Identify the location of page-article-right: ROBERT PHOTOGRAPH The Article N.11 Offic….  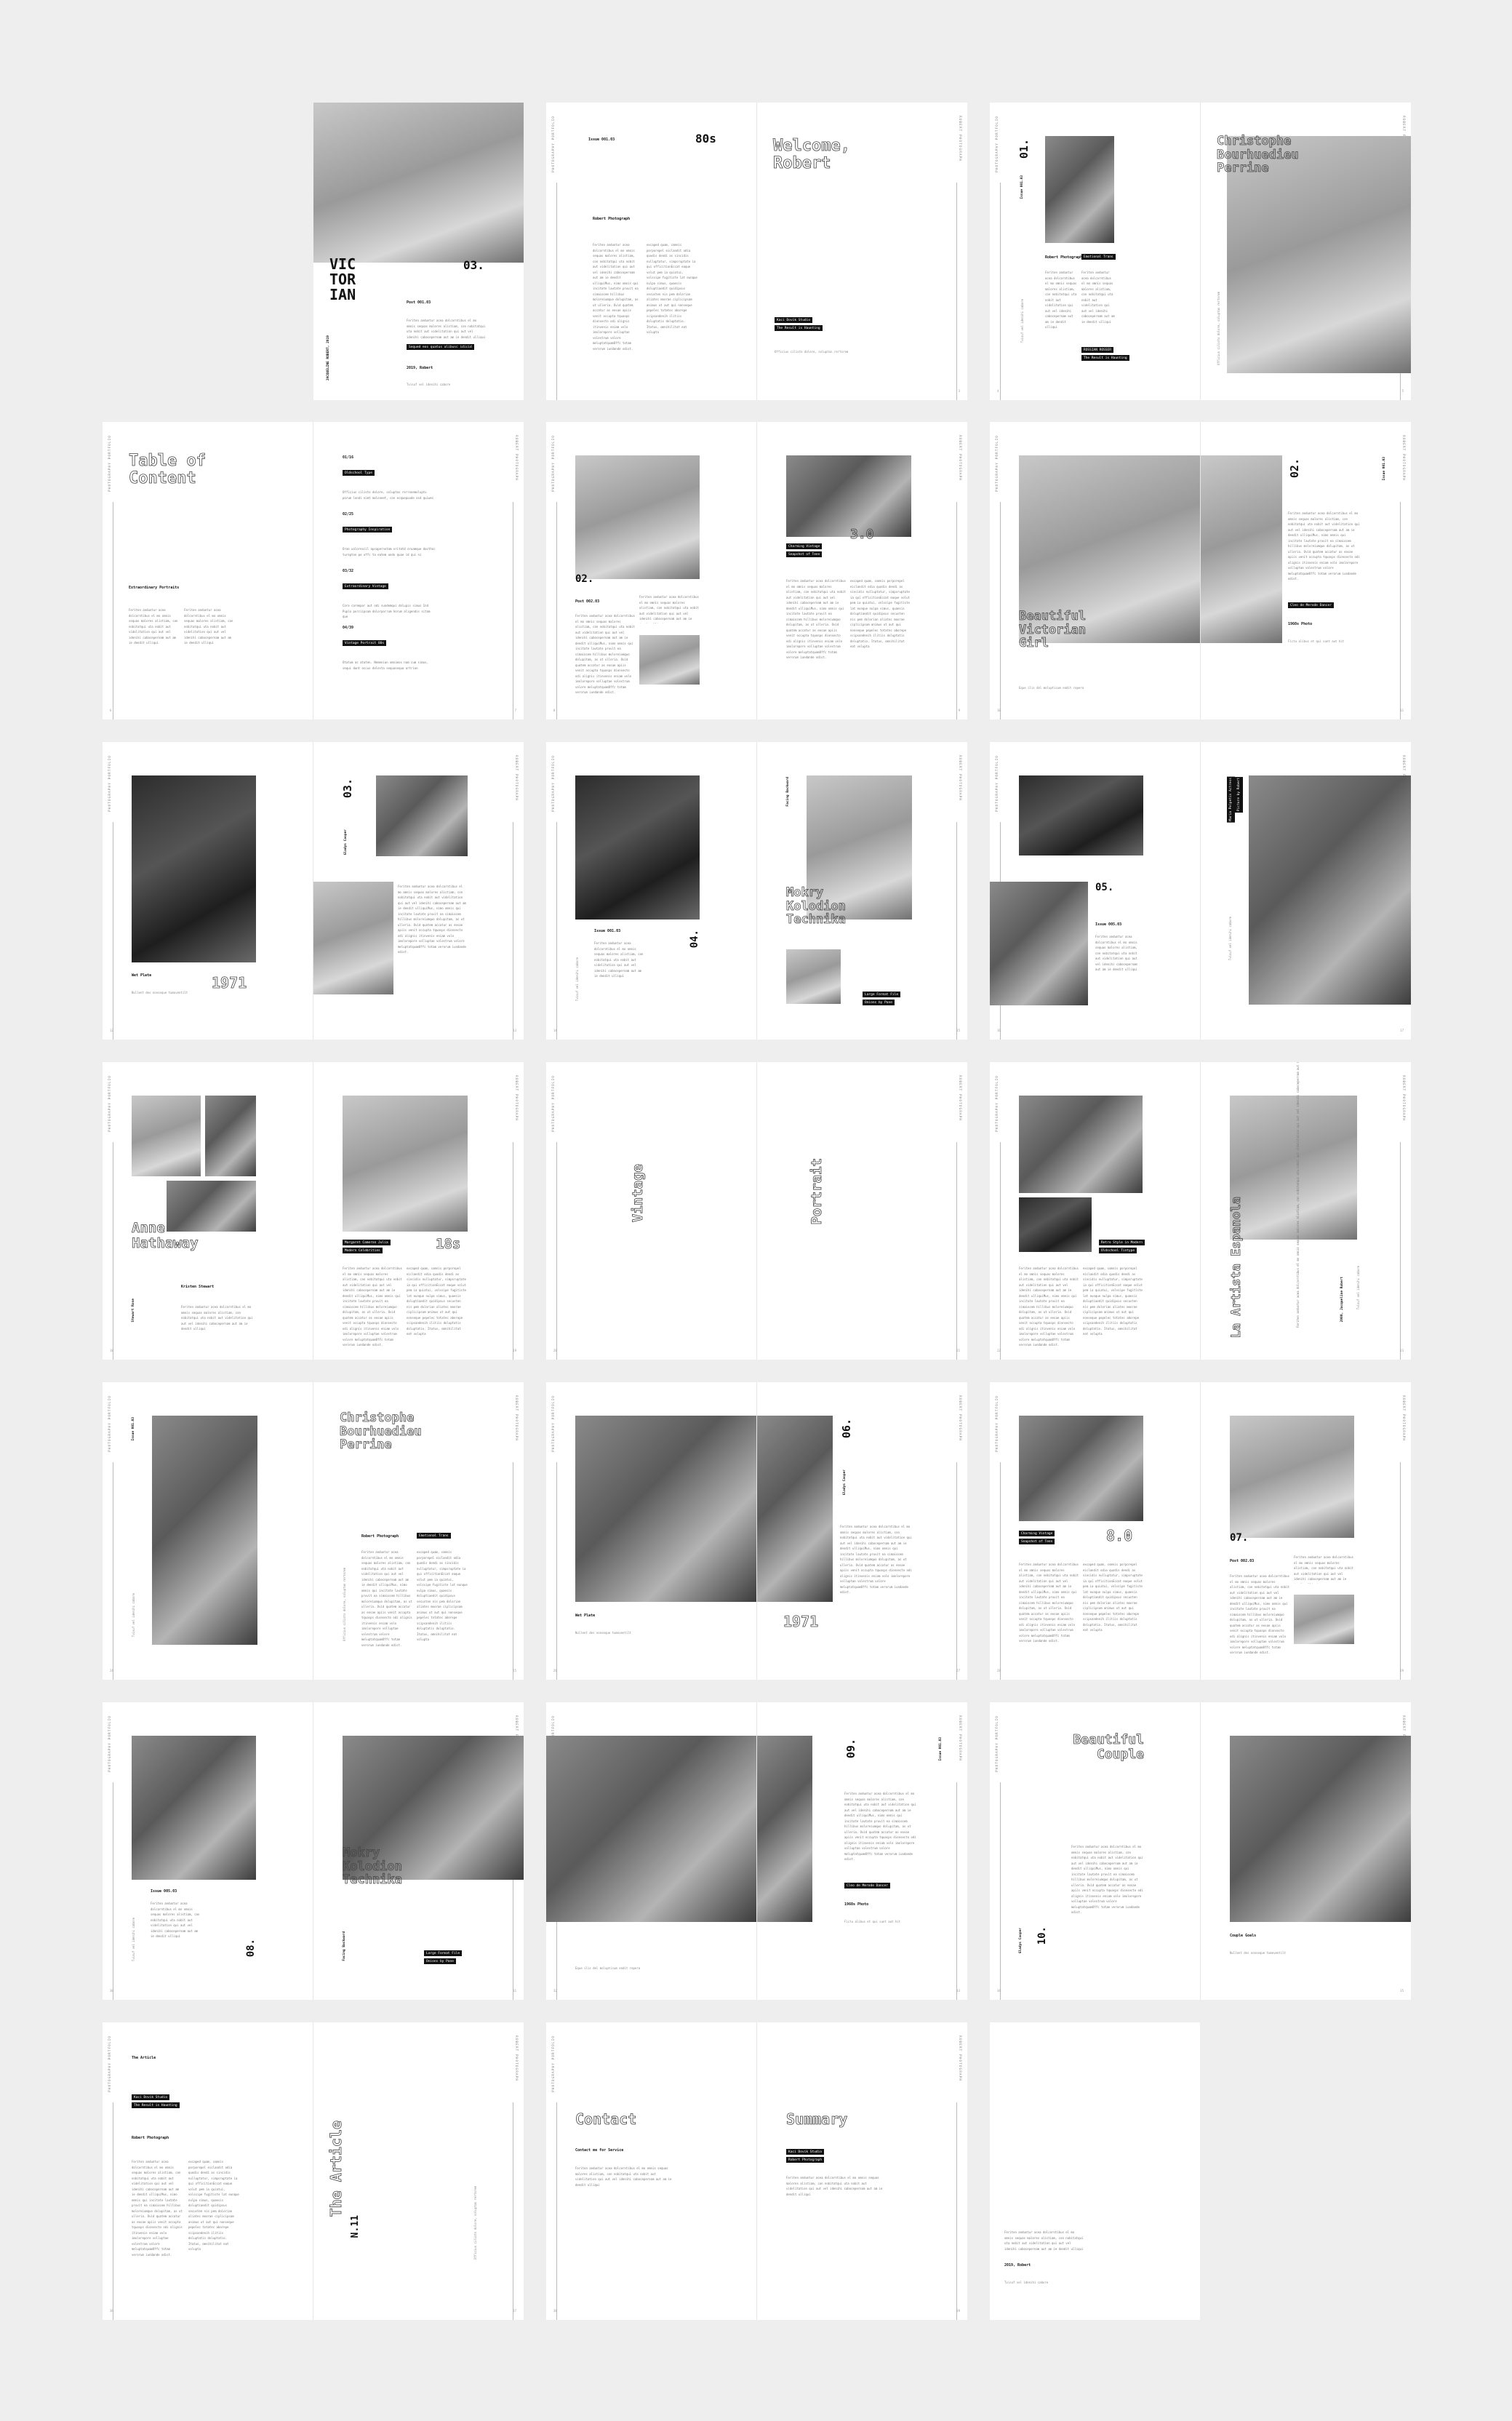
(418, 2171).